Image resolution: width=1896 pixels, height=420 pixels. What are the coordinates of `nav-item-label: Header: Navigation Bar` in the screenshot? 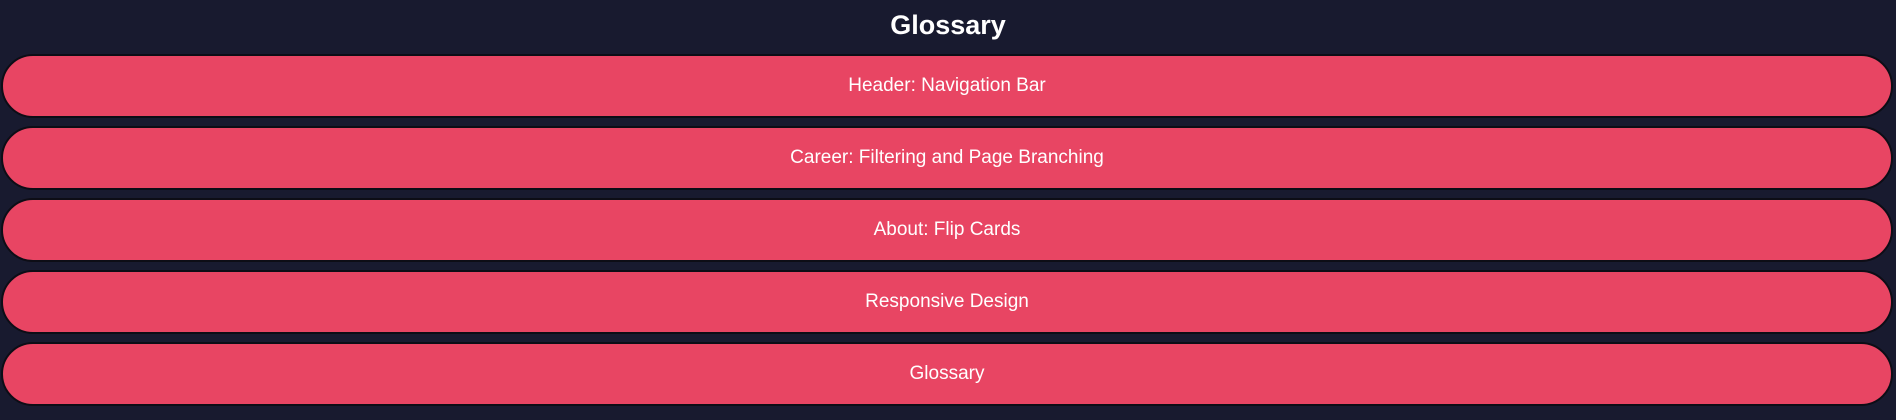 It's located at (947, 85).